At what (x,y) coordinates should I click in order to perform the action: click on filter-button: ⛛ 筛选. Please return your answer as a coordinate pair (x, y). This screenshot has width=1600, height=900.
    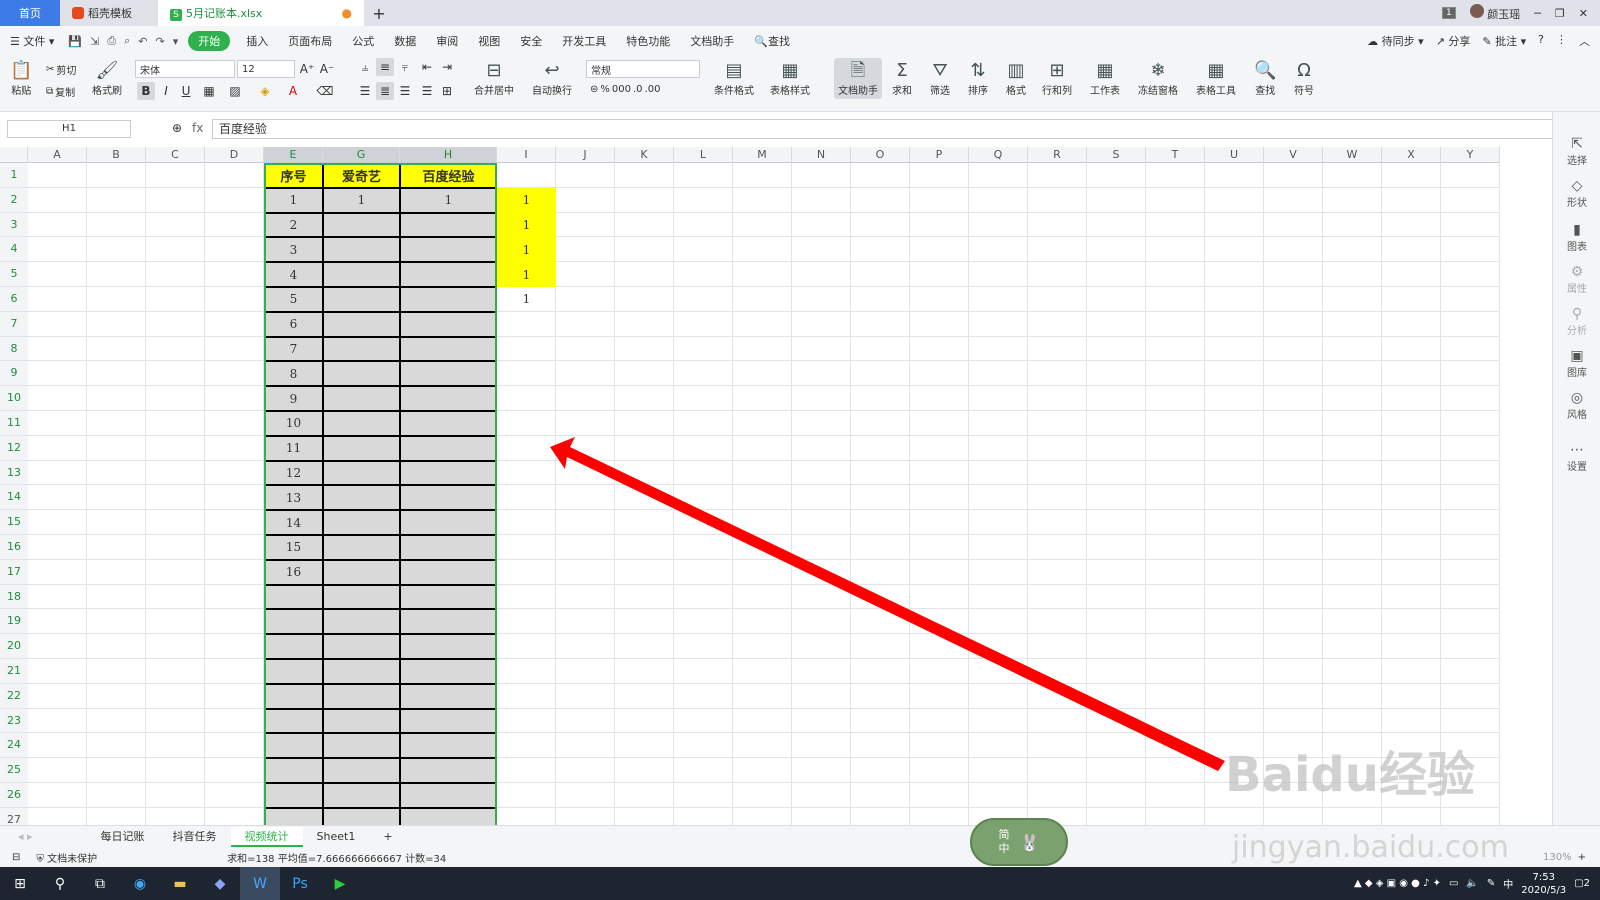
    Looking at the image, I should click on (940, 78).